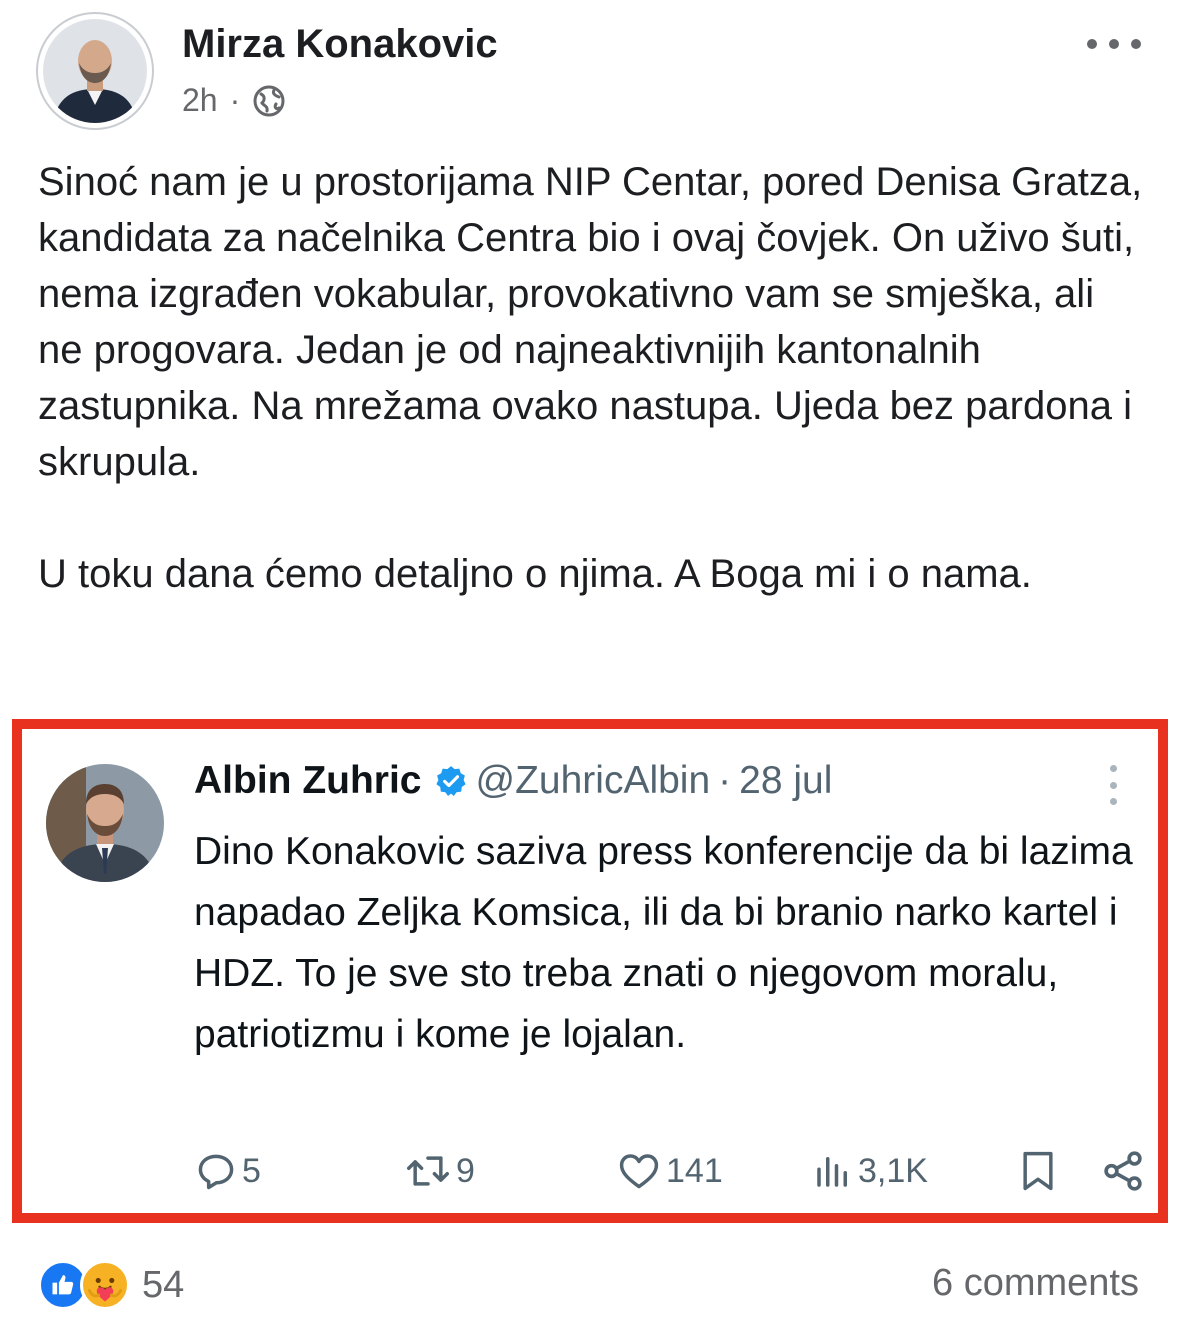 Image resolution: width=1179 pixels, height=1331 pixels. I want to click on tweet-author-photo-icon, so click(105, 823).